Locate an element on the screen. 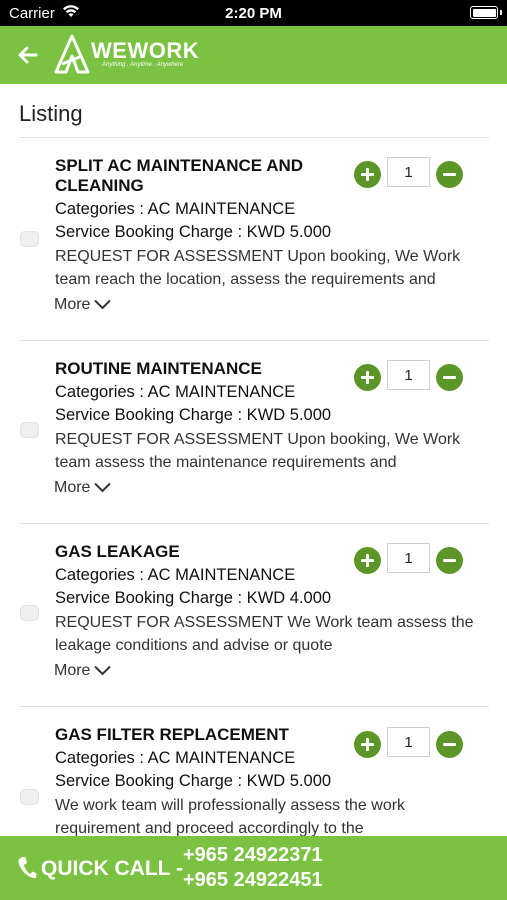  wework-logo: WEWORK Anything . Anytime . Anywhere is located at coordinates (139, 55).